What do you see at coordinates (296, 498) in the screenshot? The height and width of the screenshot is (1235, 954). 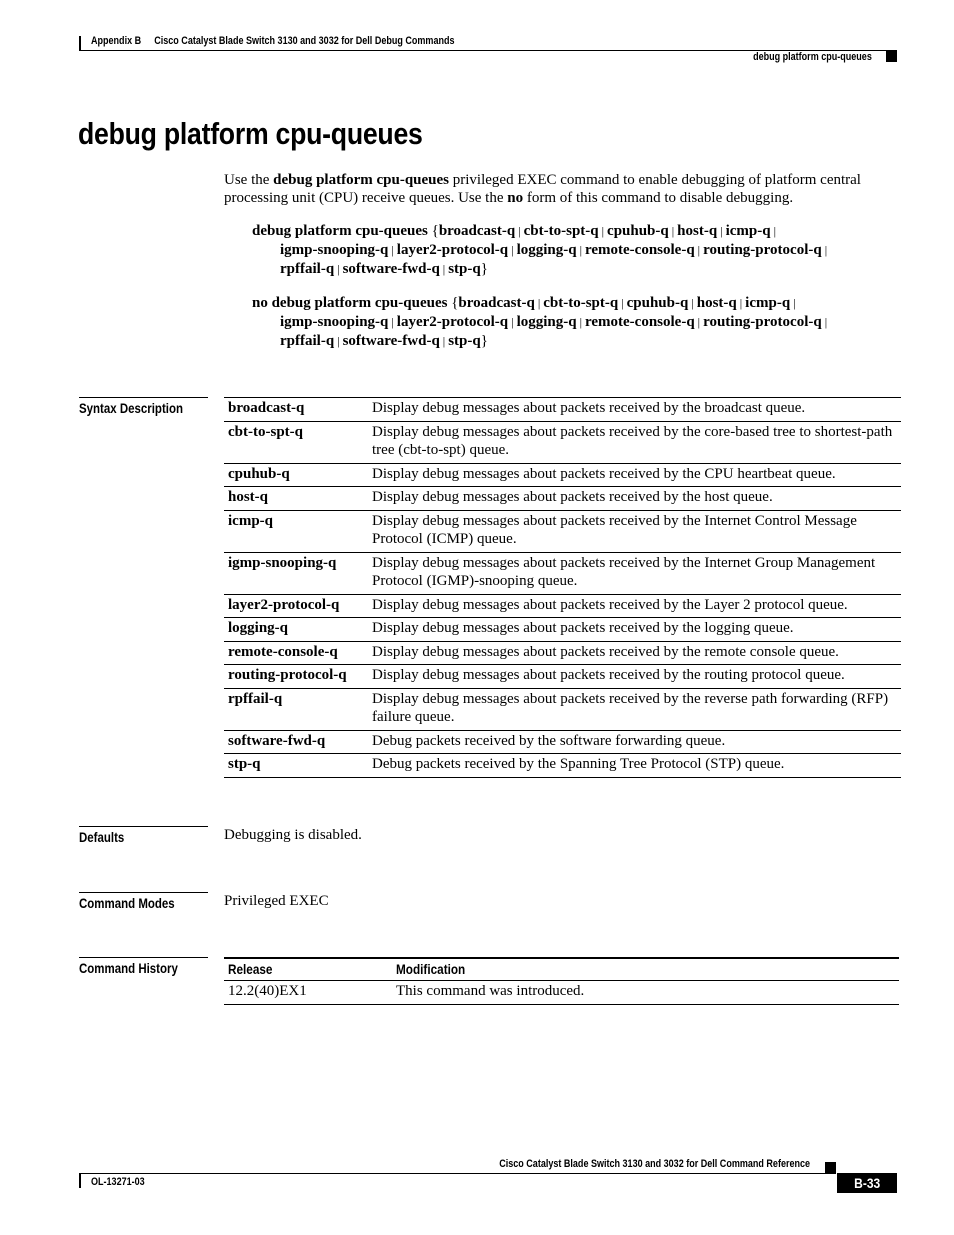 I see `keyword-cell: host-q` at bounding box center [296, 498].